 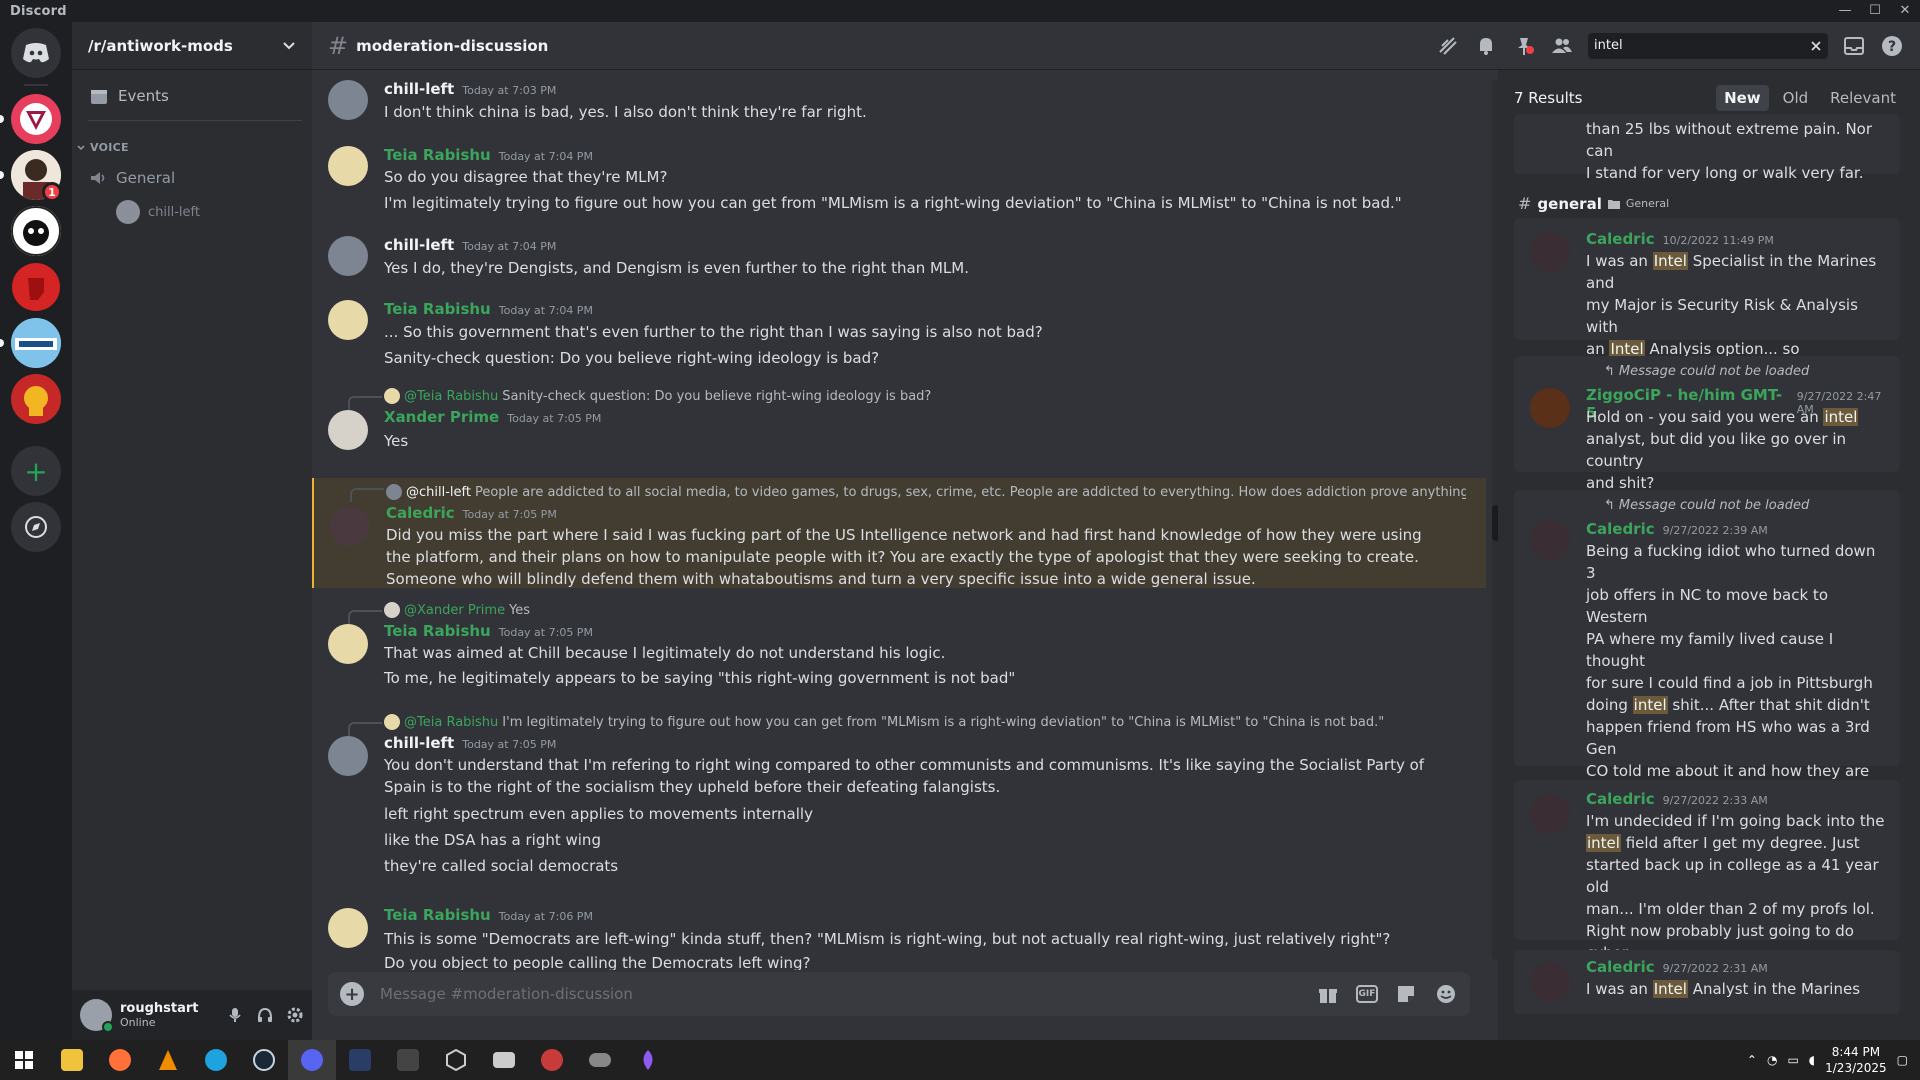 I want to click on search-box, so click(x=1708, y=45).